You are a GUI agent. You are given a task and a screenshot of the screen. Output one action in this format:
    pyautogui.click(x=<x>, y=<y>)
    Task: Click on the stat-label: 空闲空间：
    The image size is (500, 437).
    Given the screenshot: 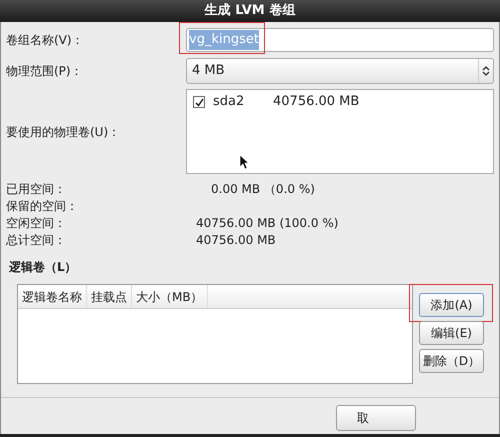 What is the action you would take?
    pyautogui.click(x=36, y=223)
    